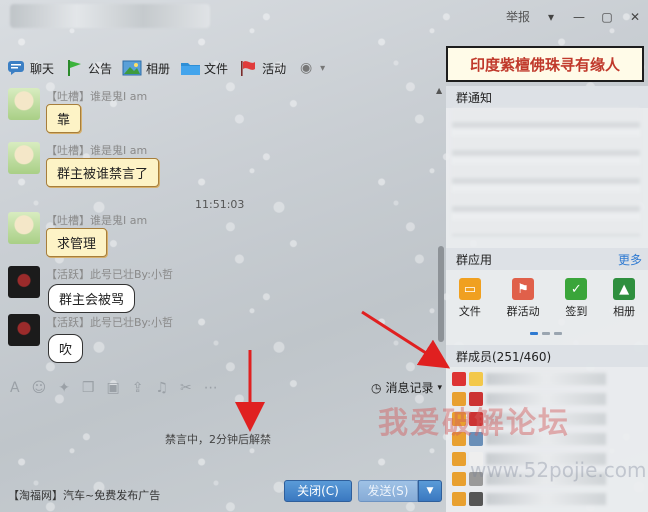  What do you see at coordinates (547, 97) in the screenshot?
I see `notice-header: 群通知` at bounding box center [547, 97].